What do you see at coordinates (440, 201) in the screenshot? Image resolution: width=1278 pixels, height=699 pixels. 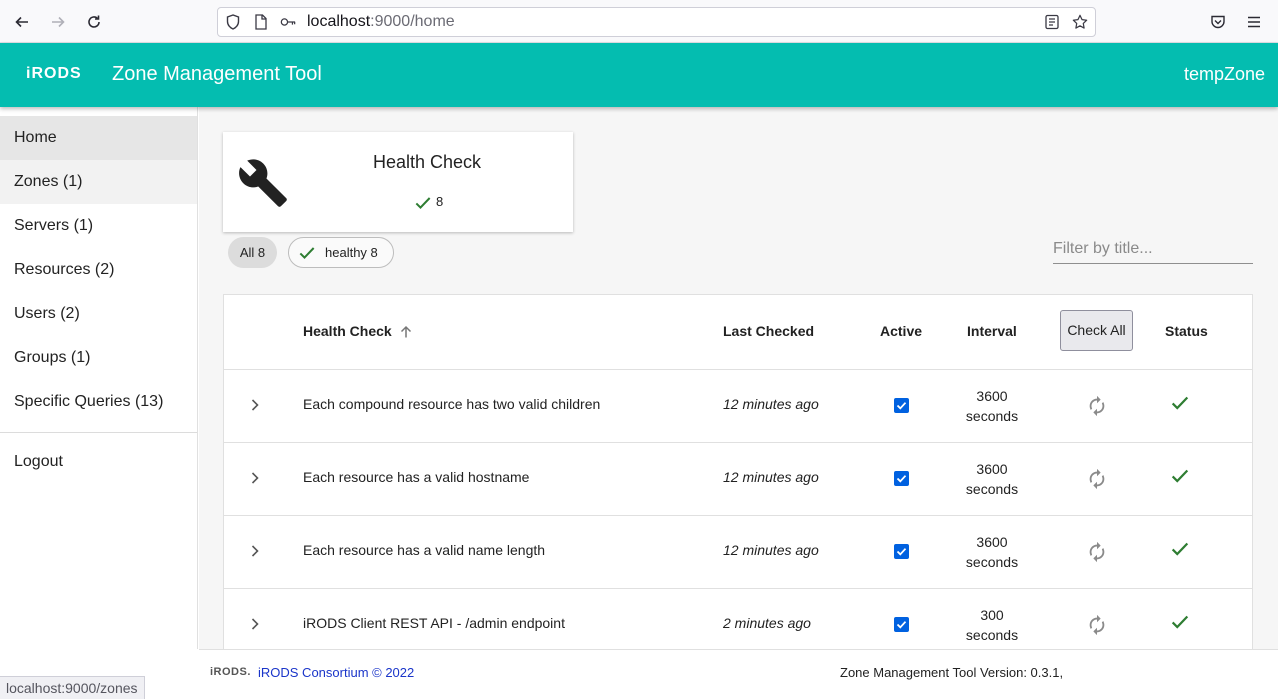 I see `healthy-count: 8` at bounding box center [440, 201].